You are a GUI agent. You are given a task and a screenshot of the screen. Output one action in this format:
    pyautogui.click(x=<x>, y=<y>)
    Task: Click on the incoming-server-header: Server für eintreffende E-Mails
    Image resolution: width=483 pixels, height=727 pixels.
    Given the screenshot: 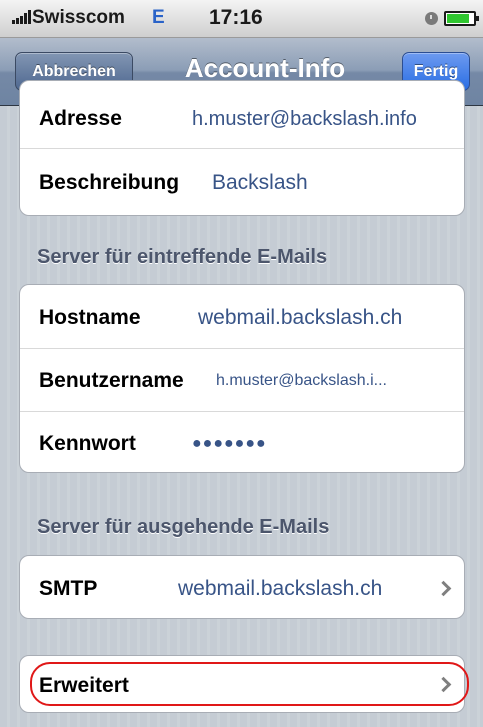 What is the action you would take?
    pyautogui.click(x=182, y=257)
    